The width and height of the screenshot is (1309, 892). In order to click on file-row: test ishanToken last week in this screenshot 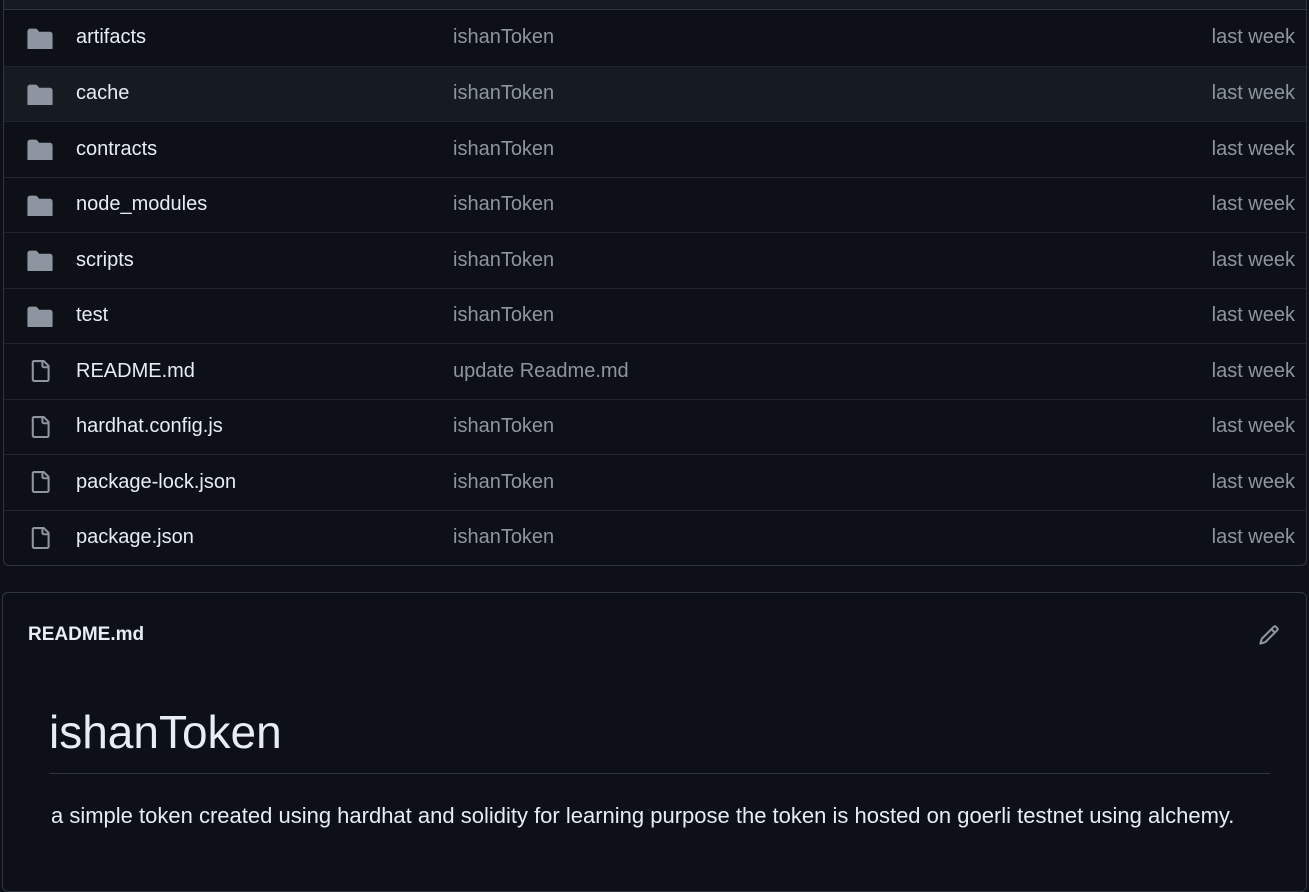, I will do `click(655, 315)`.